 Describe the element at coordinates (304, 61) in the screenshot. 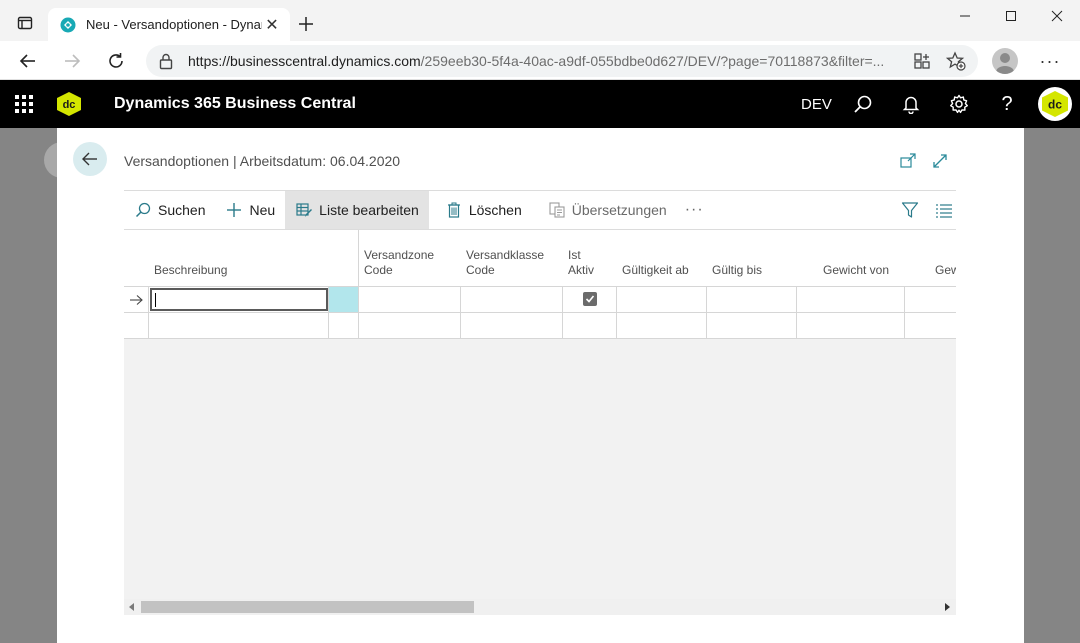

I see `url-host: https://businesscentral.dynamics.com` at that location.